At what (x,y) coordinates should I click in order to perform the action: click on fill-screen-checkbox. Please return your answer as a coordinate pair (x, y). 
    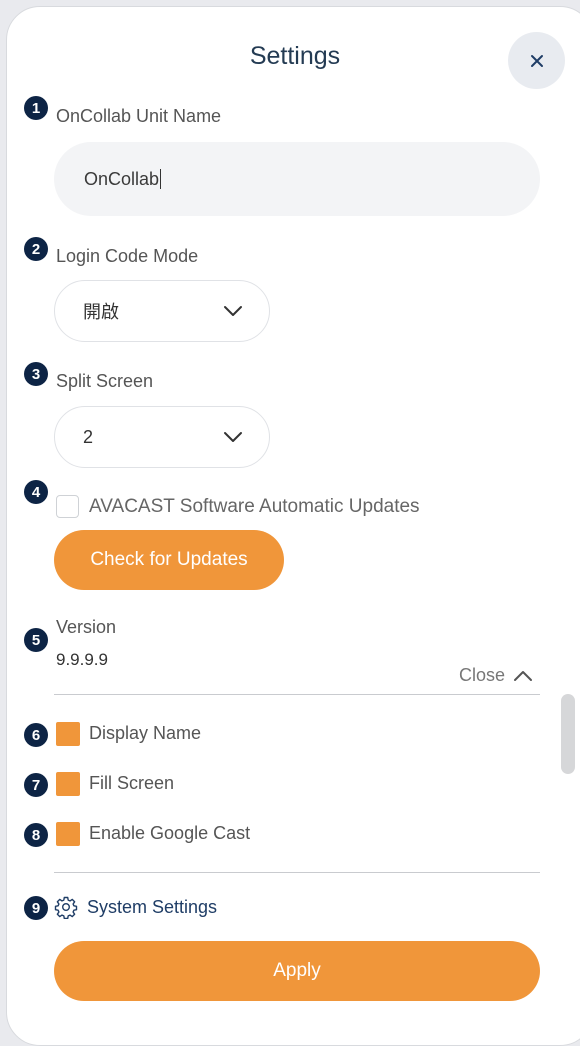
    Looking at the image, I should click on (68, 784).